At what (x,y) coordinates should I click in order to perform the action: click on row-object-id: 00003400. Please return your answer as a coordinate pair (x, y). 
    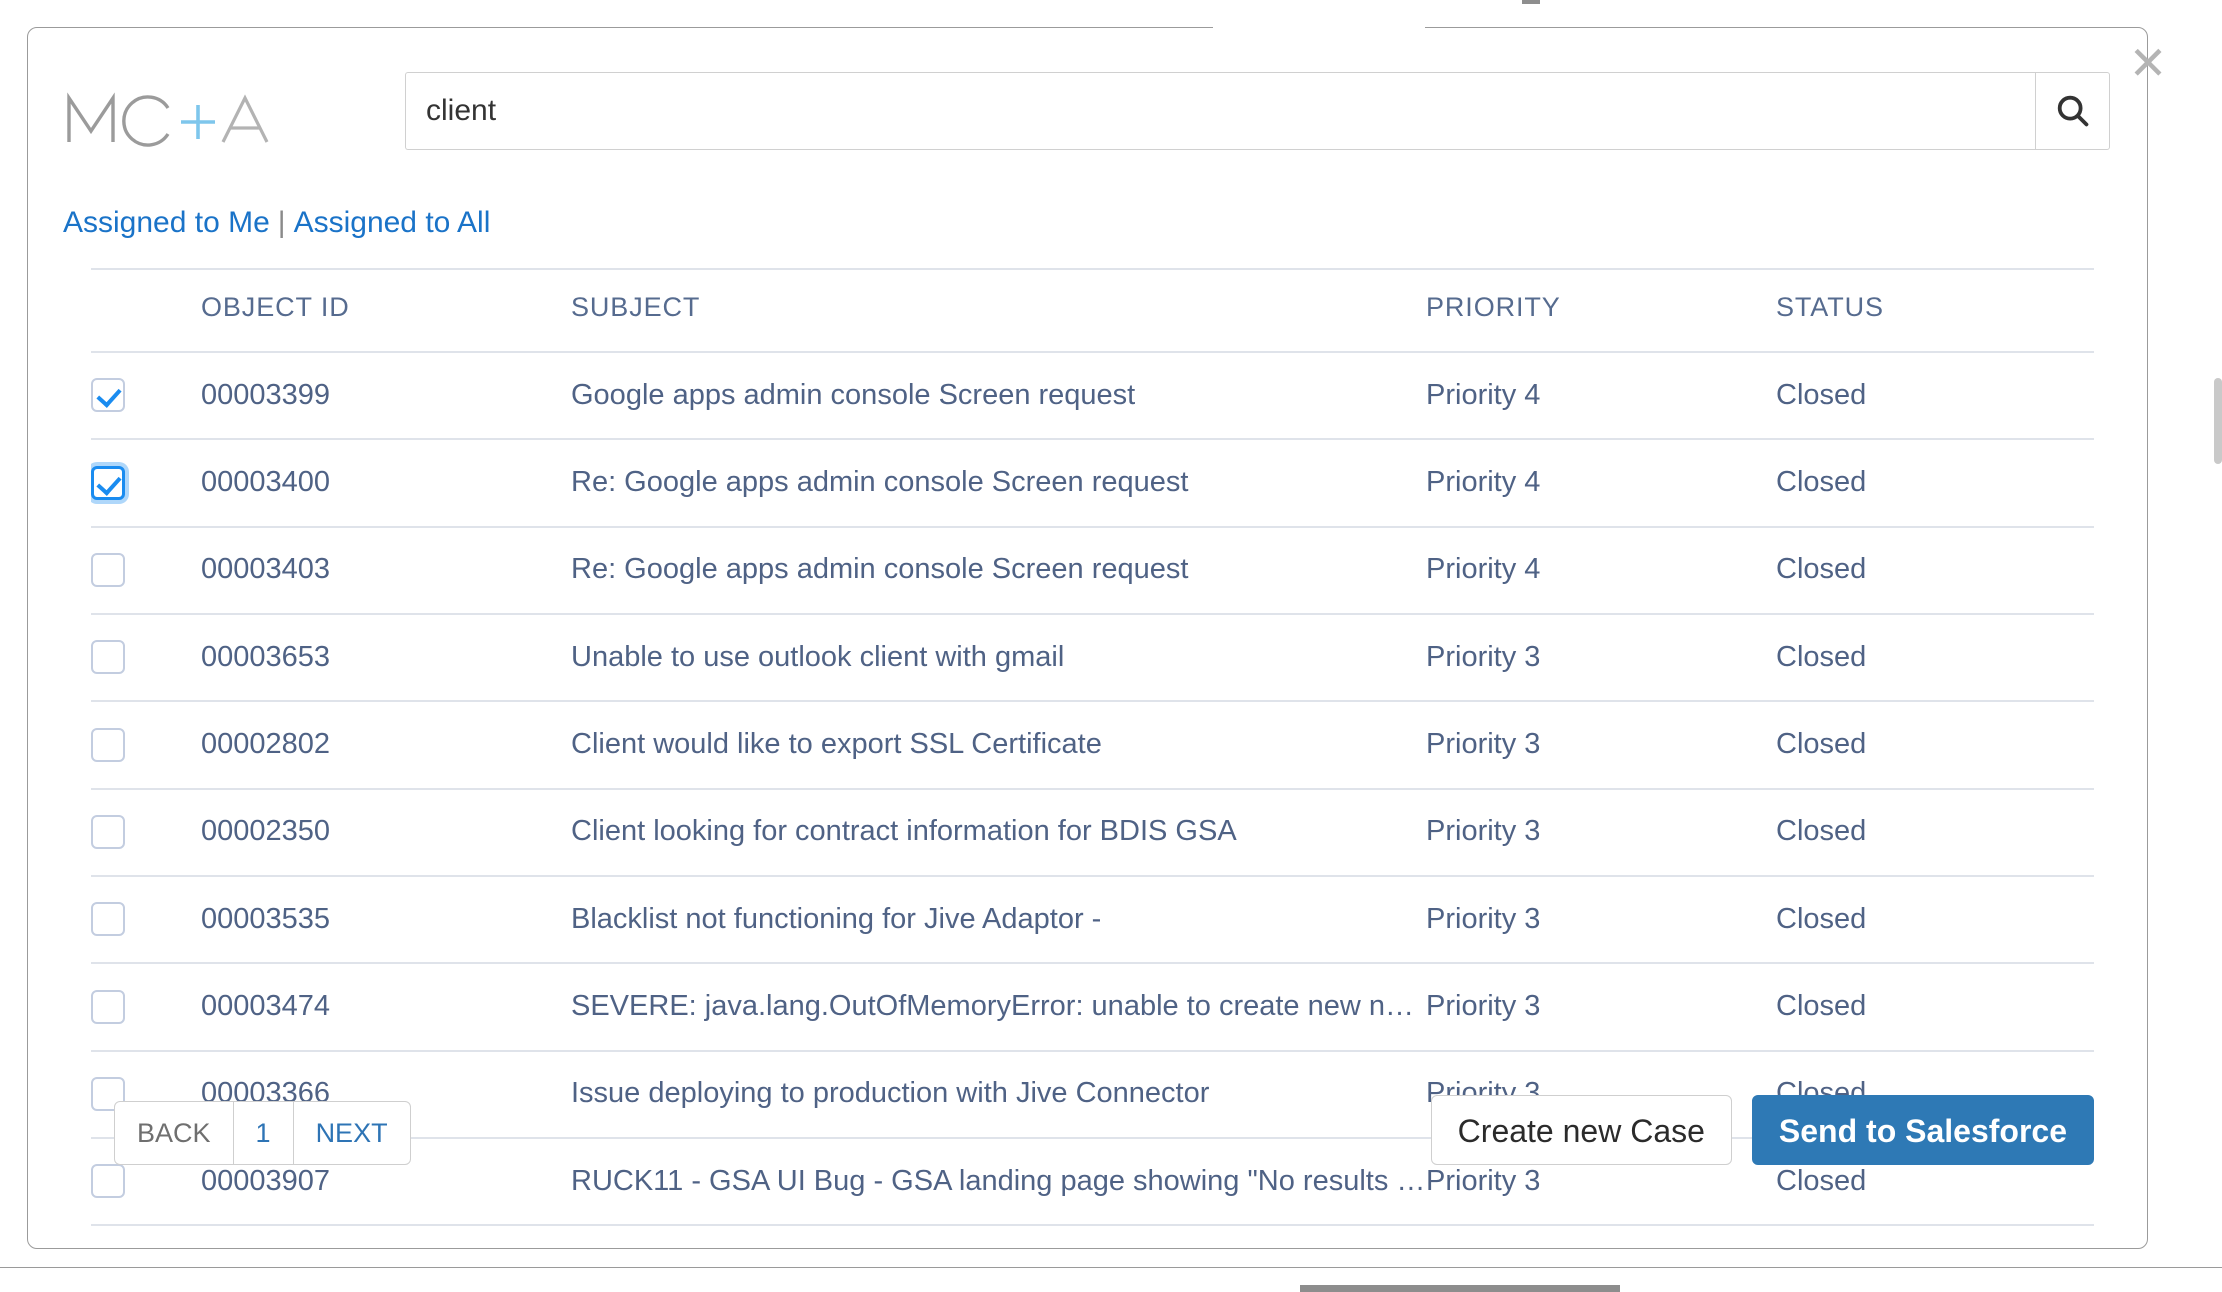
    Looking at the image, I should click on (386, 483).